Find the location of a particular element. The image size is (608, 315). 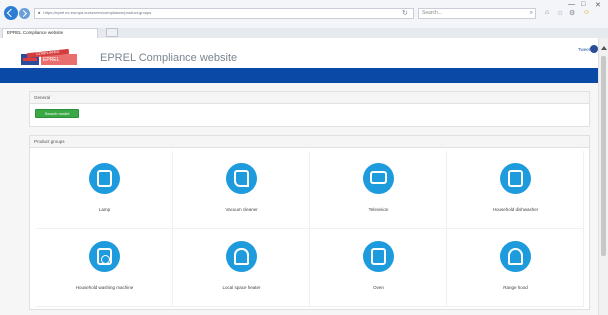

tab-strip: EPREL Compliance website is located at coordinates (304, 33).